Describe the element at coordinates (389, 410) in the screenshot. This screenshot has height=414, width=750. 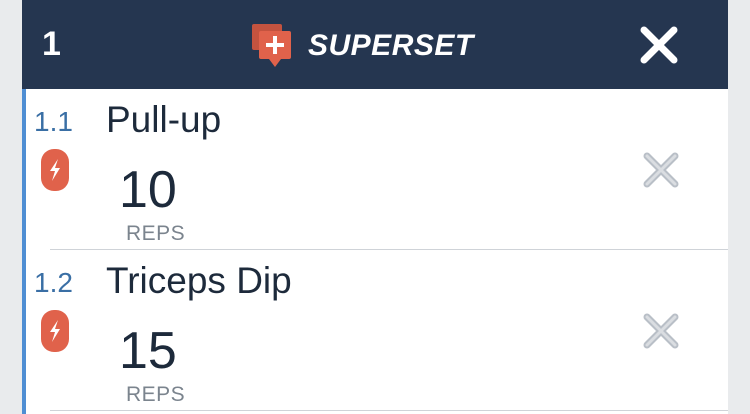
I see `row-divider` at that location.